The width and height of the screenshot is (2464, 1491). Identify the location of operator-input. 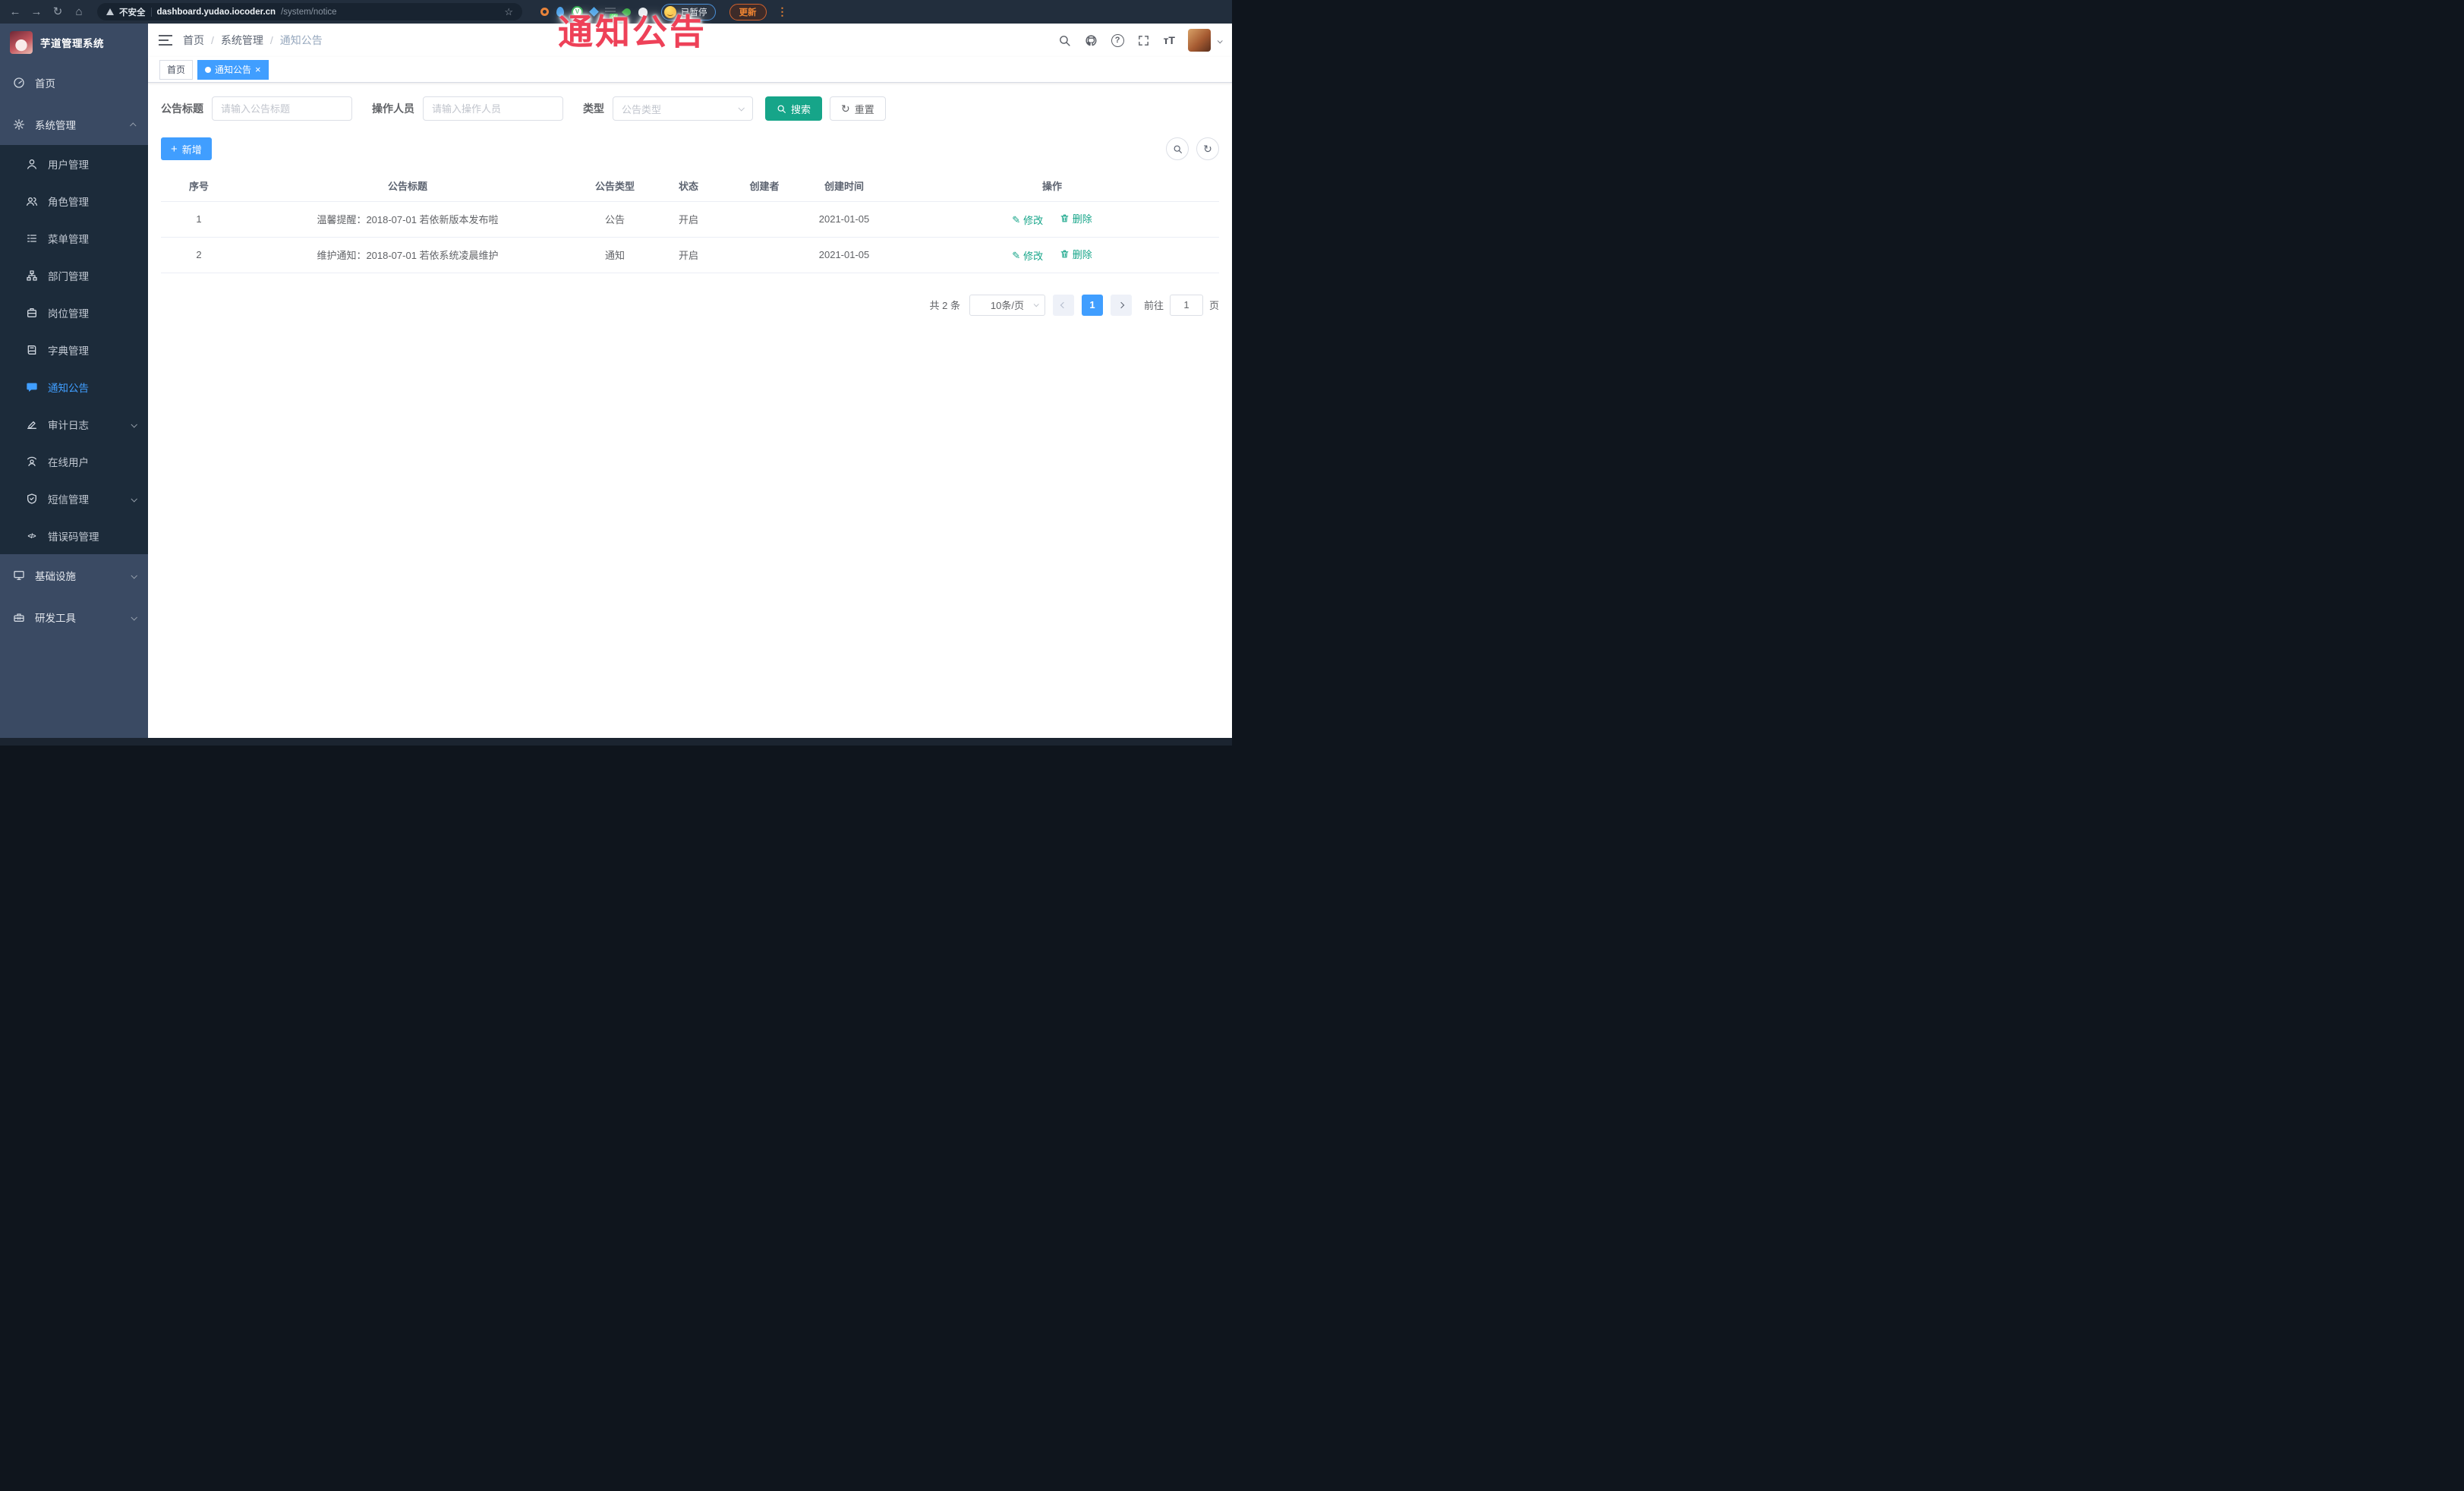
(493, 108).